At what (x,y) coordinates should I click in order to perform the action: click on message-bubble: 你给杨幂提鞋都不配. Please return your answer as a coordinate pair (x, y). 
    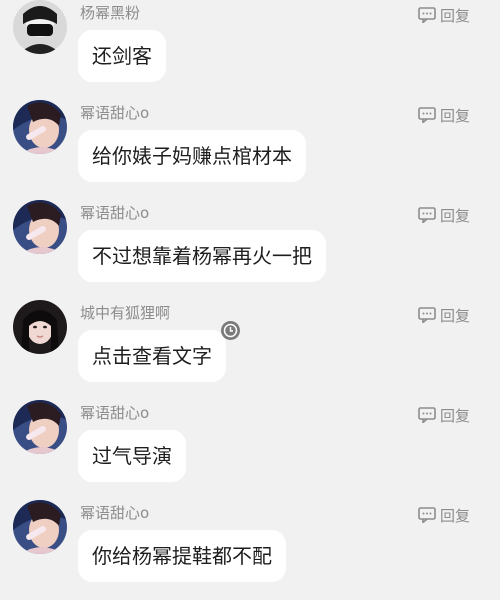
    Looking at the image, I should click on (182, 556).